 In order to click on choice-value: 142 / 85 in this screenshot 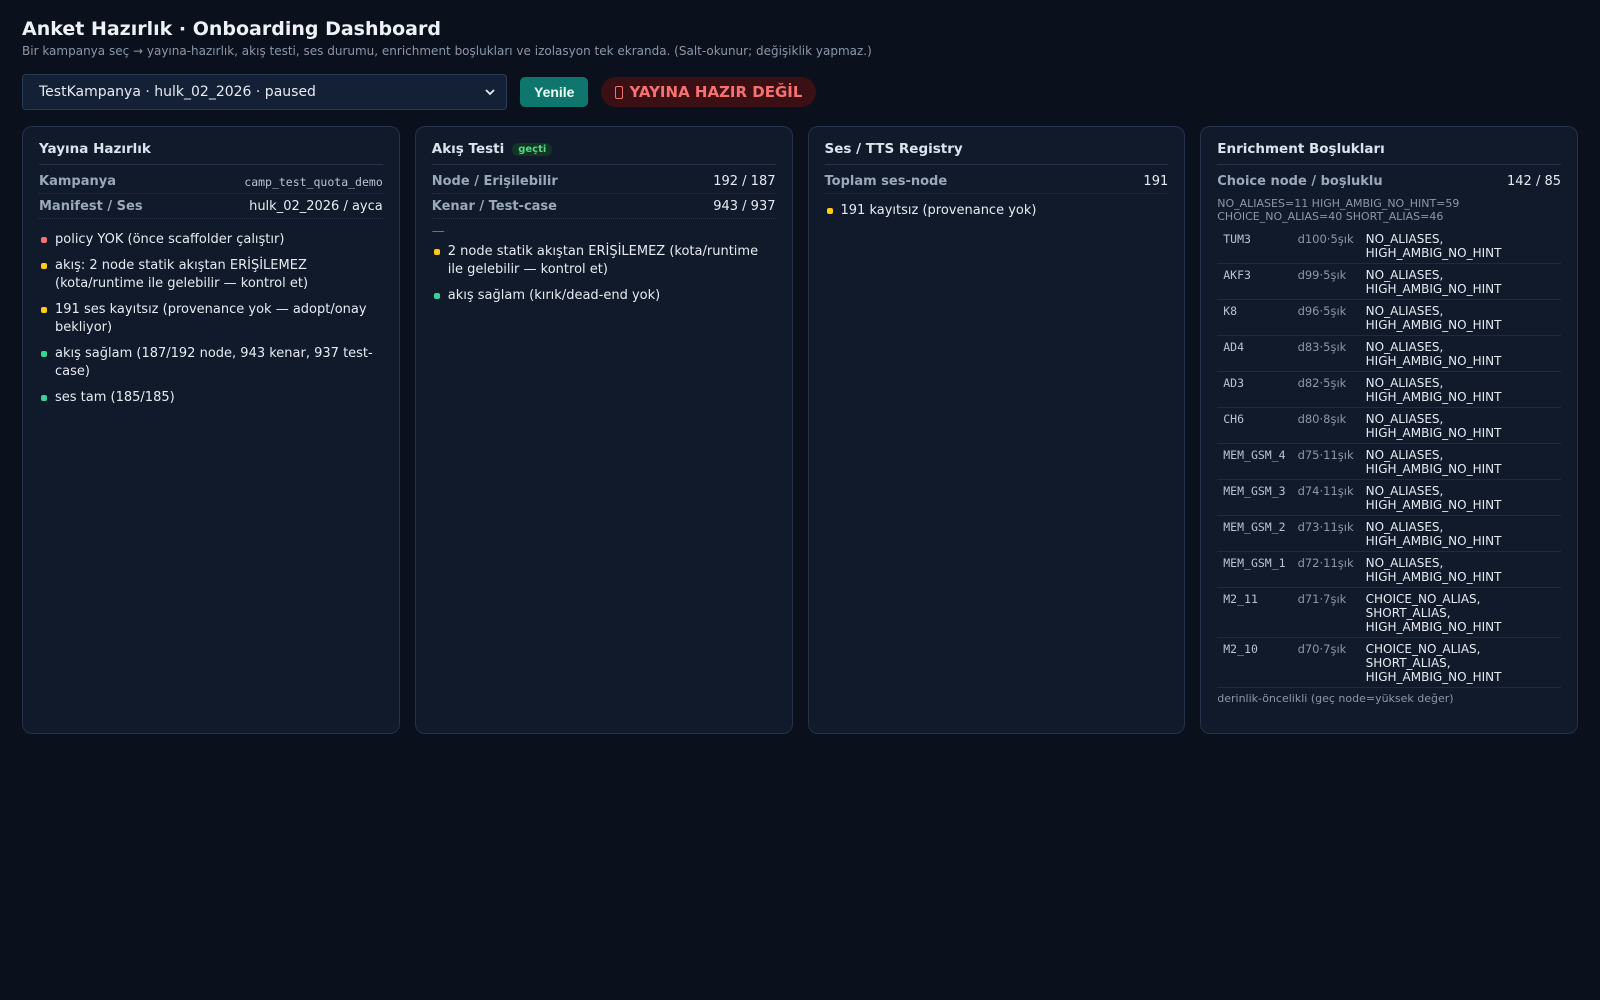, I will do `click(1534, 181)`.